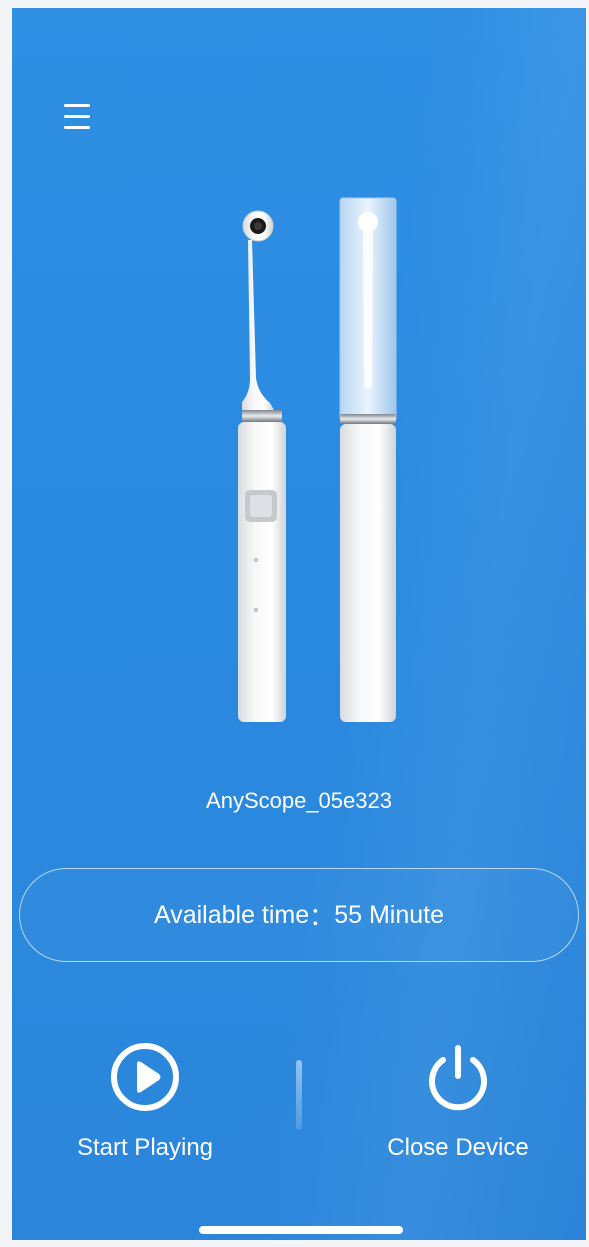  Describe the element at coordinates (368, 459) in the screenshot. I see `scope-device-right` at that location.